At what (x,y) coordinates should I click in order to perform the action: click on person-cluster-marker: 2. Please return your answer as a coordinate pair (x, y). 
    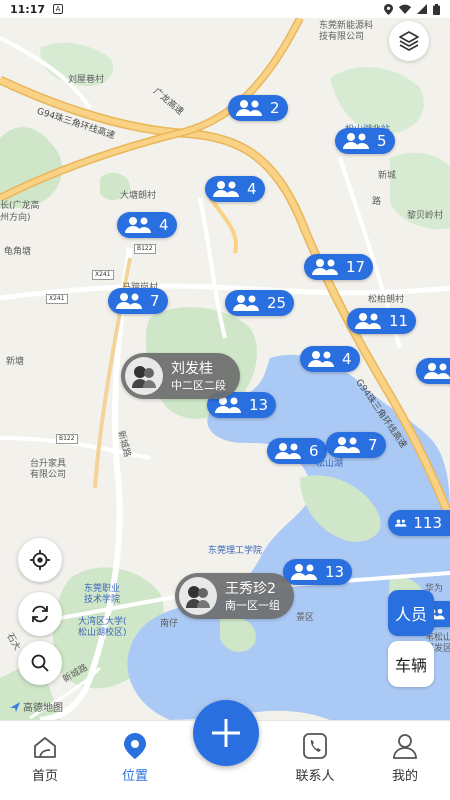
    Looking at the image, I should click on (258, 108).